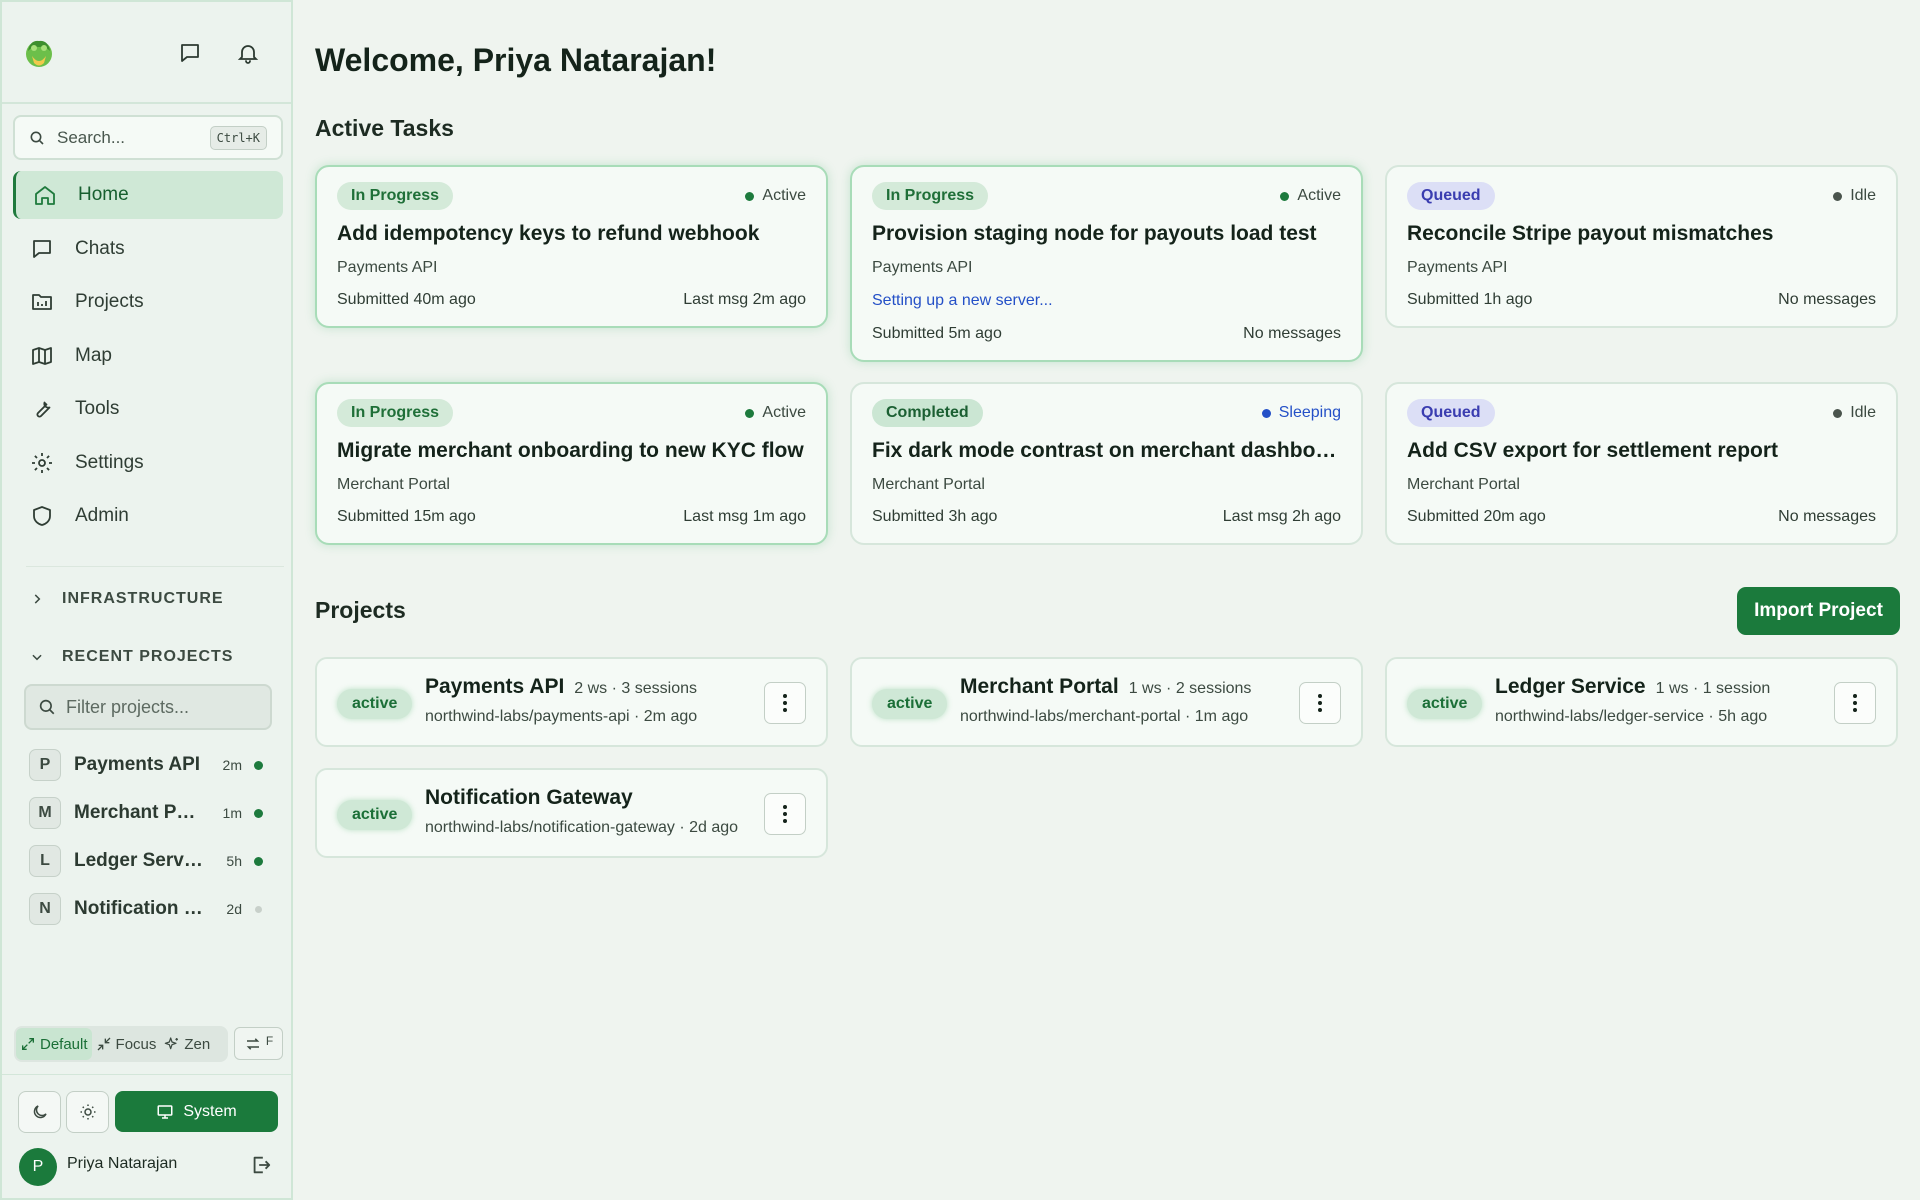  I want to click on recent-project-item: N Notification Gateway 2d, so click(154, 909).